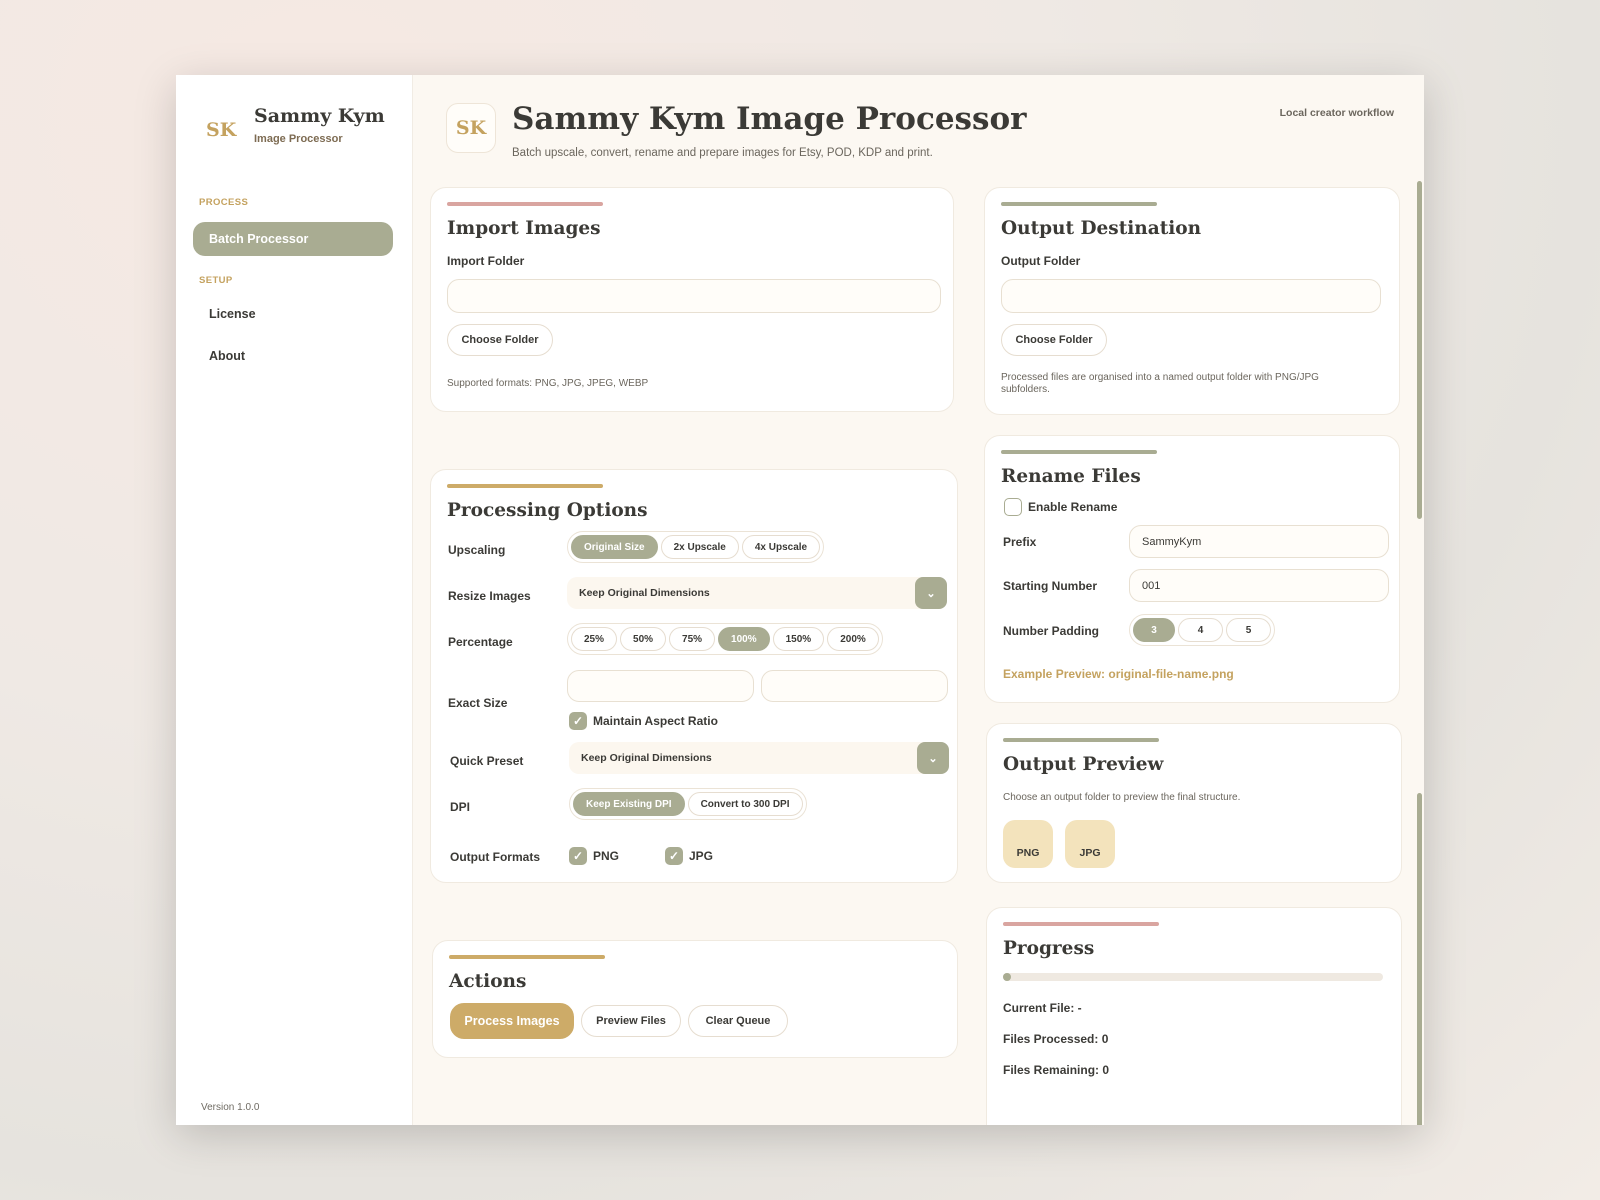  Describe the element at coordinates (644, 593) in the screenshot. I see `resize-select-value: Keep Original Dimensions` at that location.